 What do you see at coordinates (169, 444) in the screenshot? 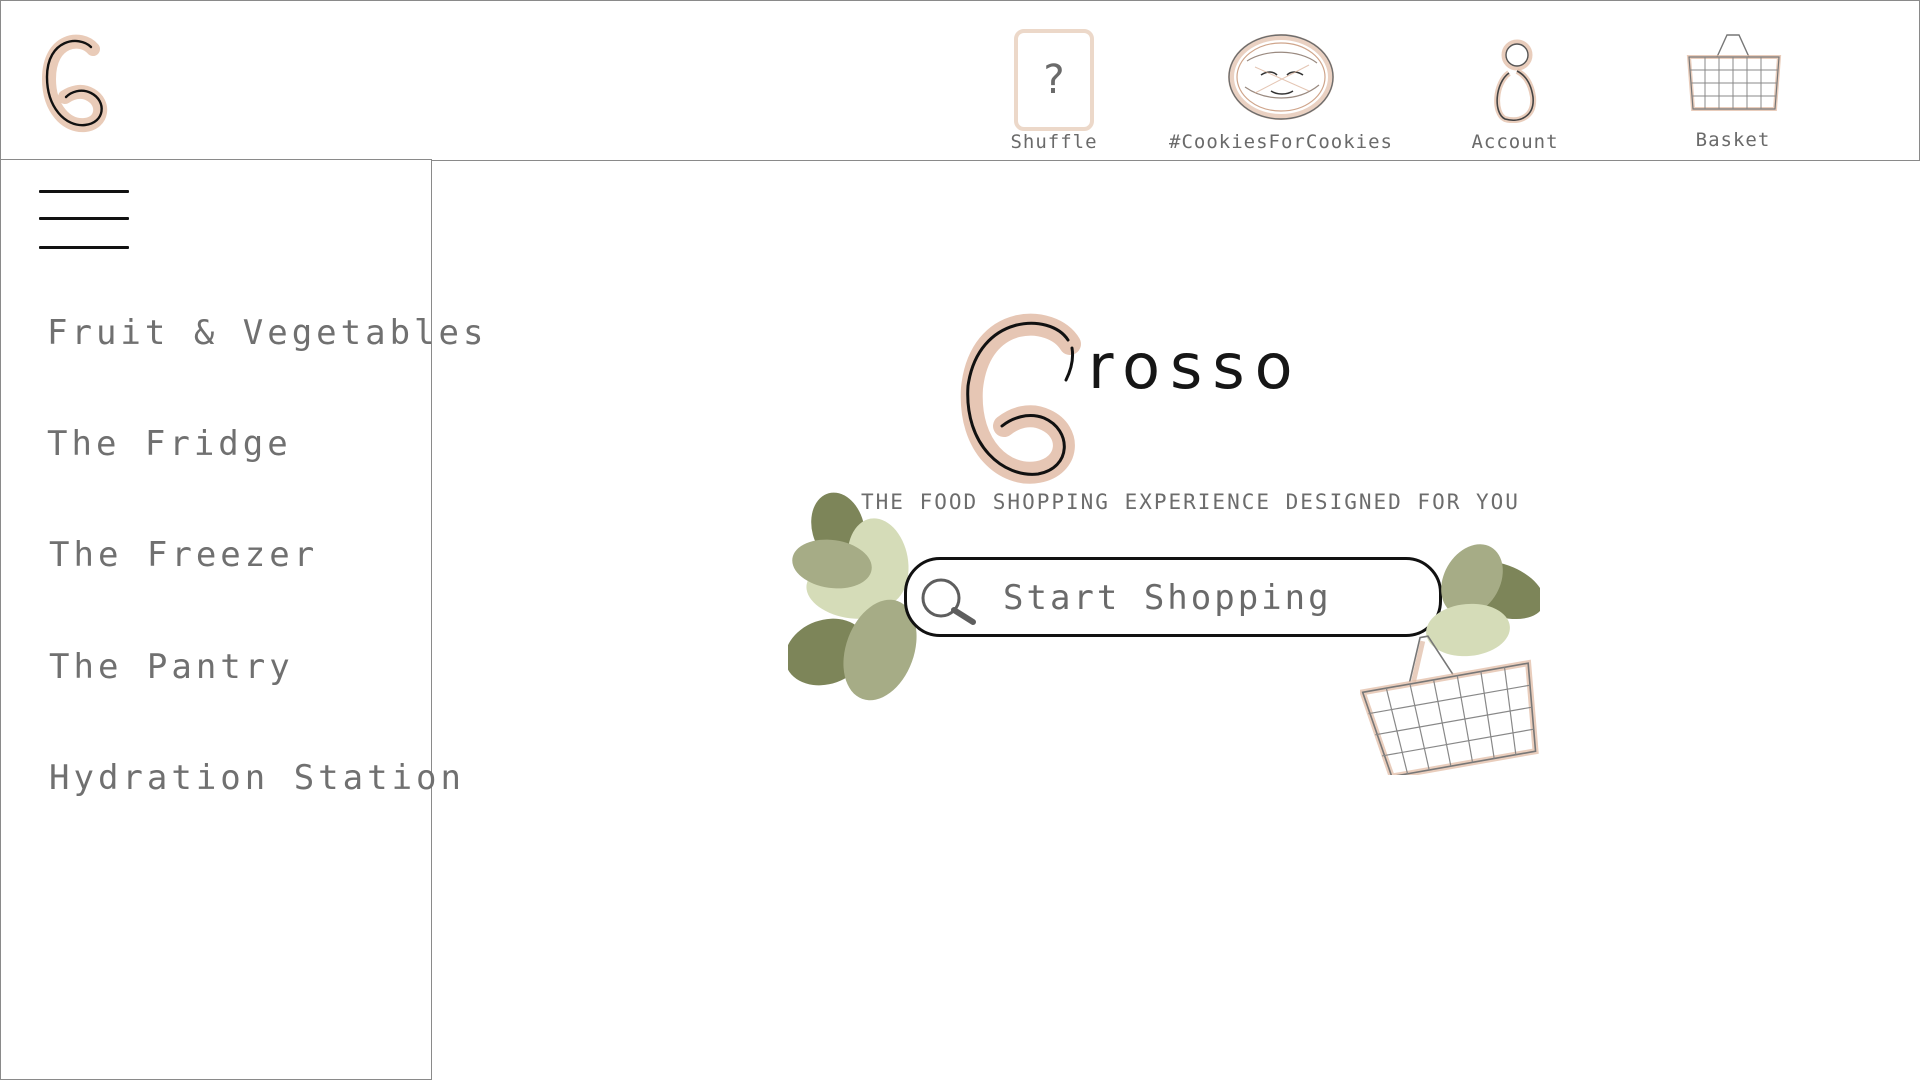
I see `sidebar-item-fridge: The Fridge` at bounding box center [169, 444].